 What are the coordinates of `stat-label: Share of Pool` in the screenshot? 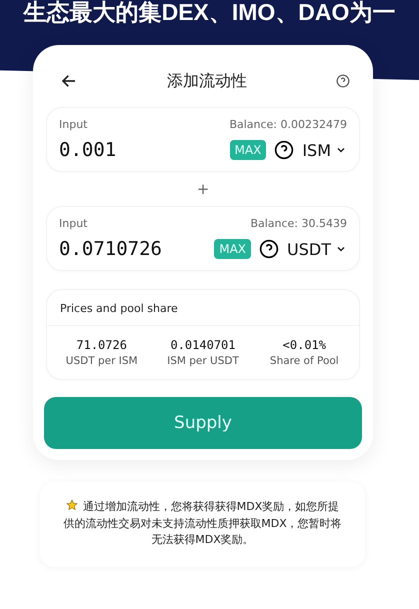 It's located at (304, 361).